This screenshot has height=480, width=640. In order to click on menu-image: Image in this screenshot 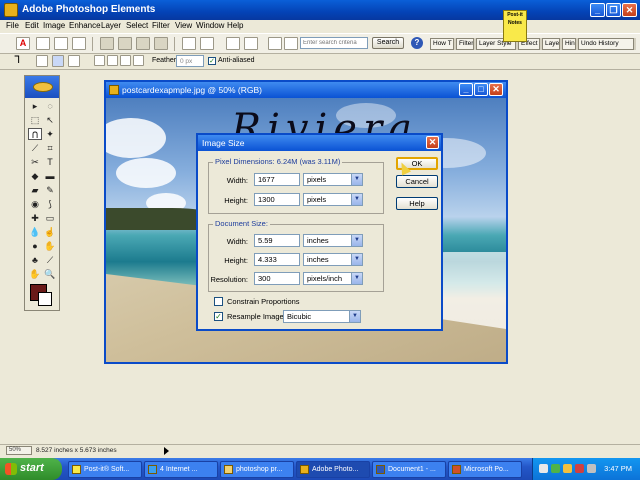, I will do `click(54, 25)`.